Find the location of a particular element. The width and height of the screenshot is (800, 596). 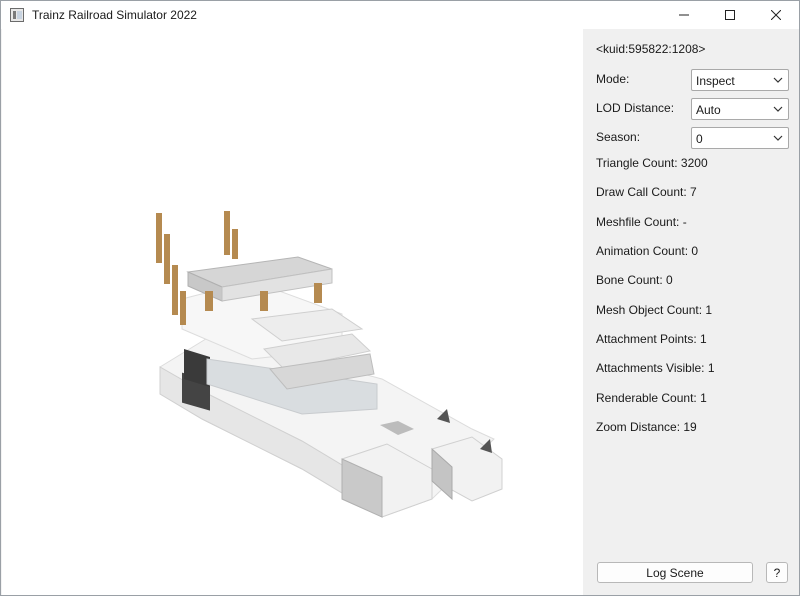

minimize-button is located at coordinates (684, 15).